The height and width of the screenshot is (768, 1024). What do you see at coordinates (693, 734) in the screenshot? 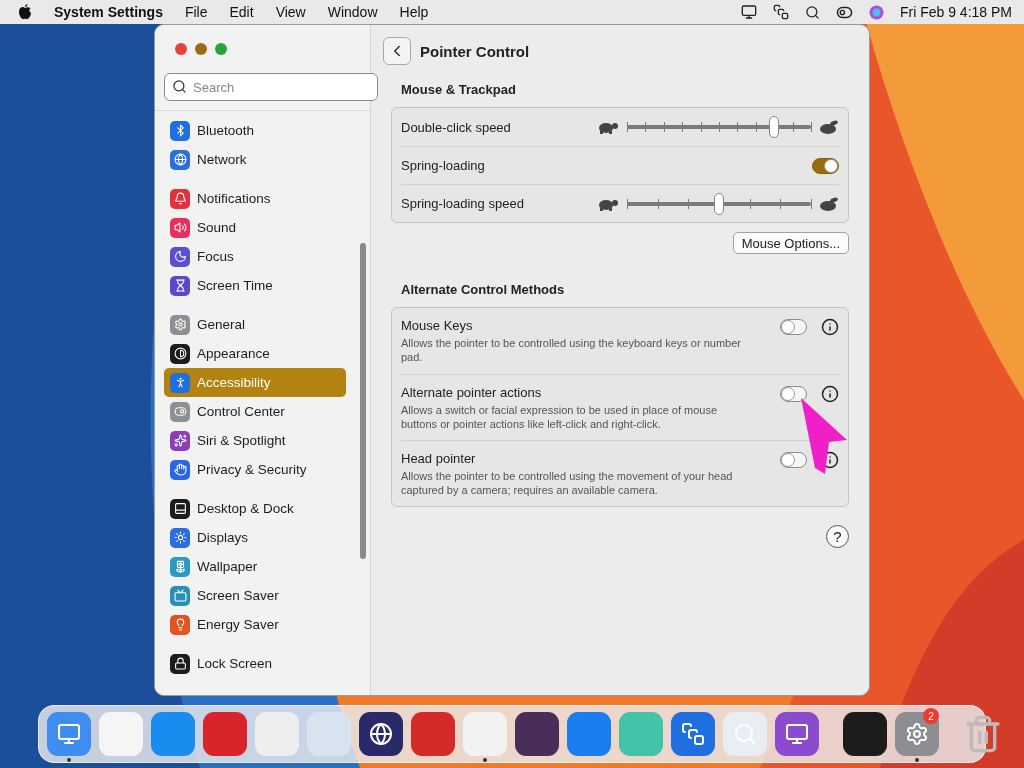
I see `copy-icon` at bounding box center [693, 734].